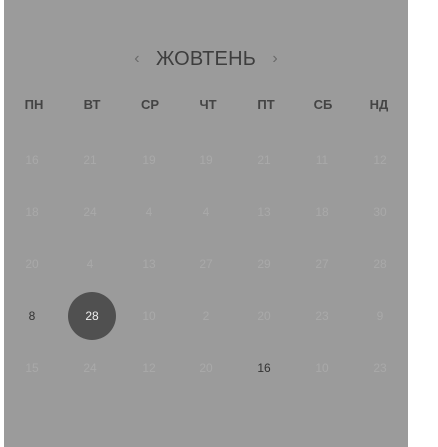  What do you see at coordinates (32, 368) in the screenshot?
I see `day-cell: 15` at bounding box center [32, 368].